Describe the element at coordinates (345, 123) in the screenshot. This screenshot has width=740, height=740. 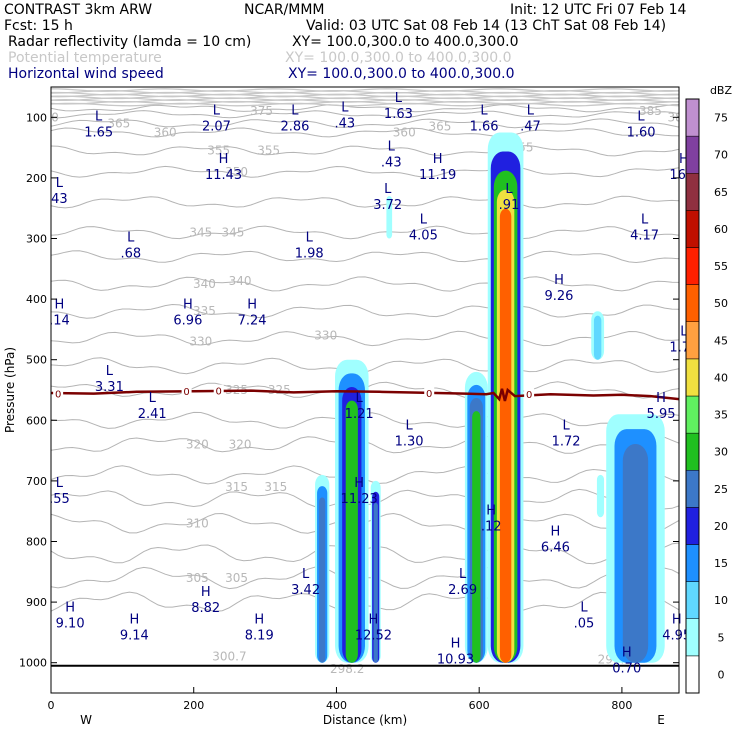
I see `wind-extremum-value: .43` at that location.